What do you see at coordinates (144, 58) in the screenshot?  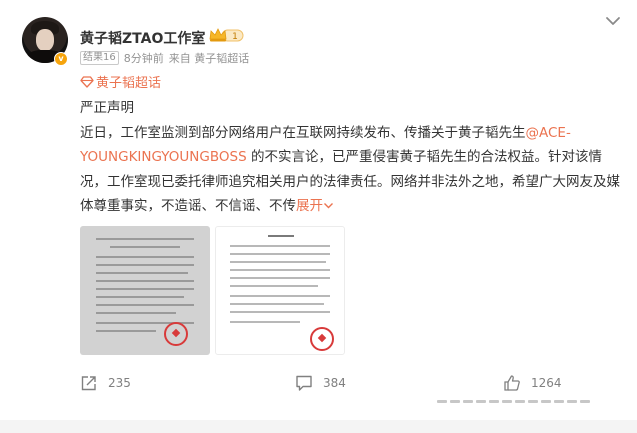 I see `post-time: 8分钟前` at bounding box center [144, 58].